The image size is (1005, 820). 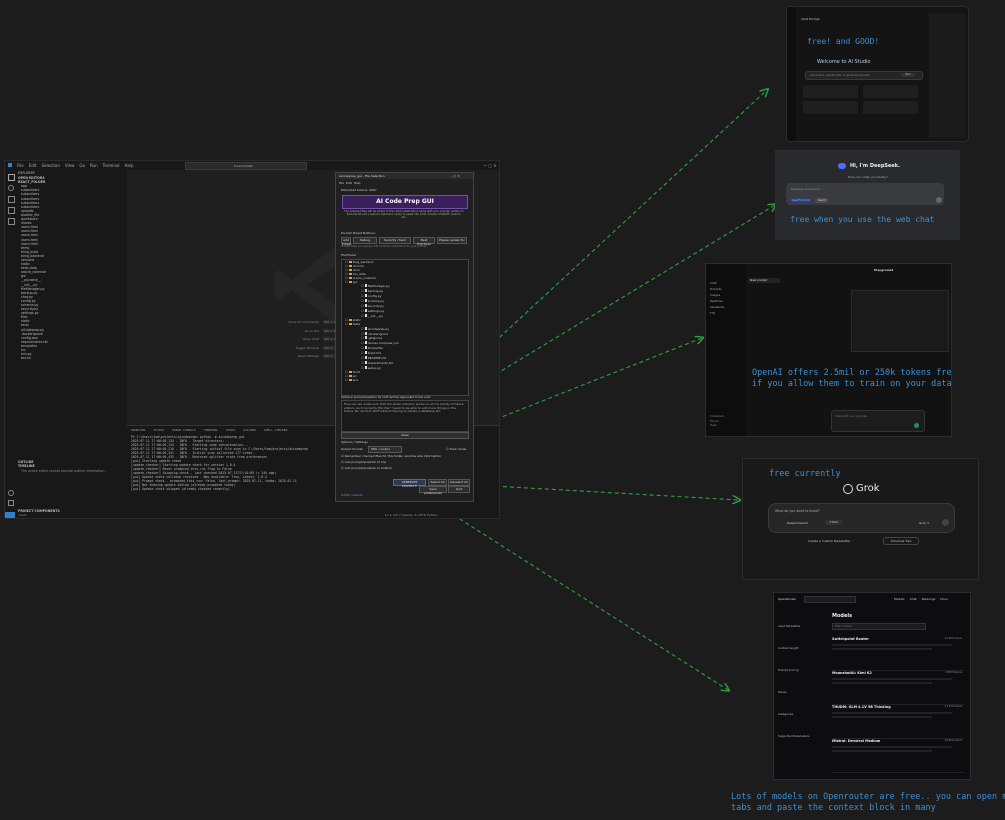 I want to click on panel-tab: PROBLEMS, so click(x=138, y=430).